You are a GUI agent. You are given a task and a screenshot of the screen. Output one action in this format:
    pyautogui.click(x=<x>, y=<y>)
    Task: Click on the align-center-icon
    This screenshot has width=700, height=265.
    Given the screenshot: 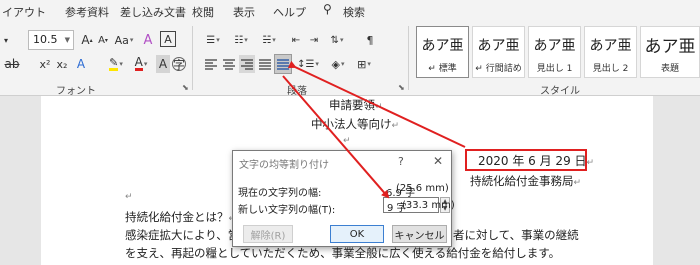 What is the action you would take?
    pyautogui.click(x=229, y=64)
    